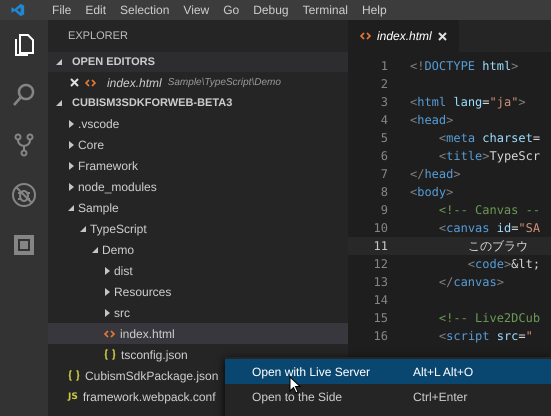 Image resolution: width=551 pixels, height=416 pixels. I want to click on editor-tab: index.html, so click(403, 36).